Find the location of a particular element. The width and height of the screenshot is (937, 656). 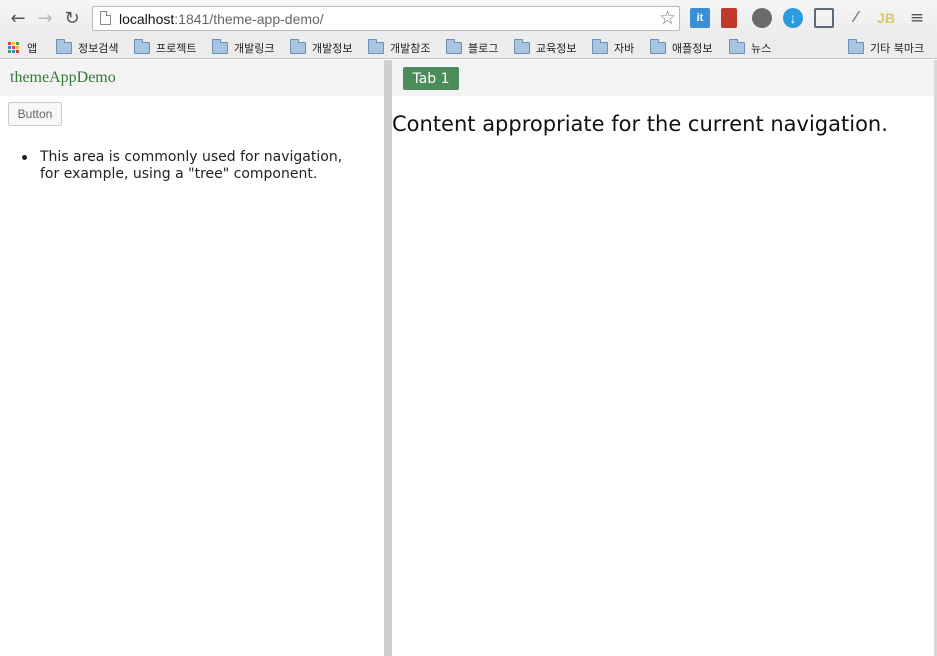

bookmark-label: 프로젝트 is located at coordinates (176, 48).